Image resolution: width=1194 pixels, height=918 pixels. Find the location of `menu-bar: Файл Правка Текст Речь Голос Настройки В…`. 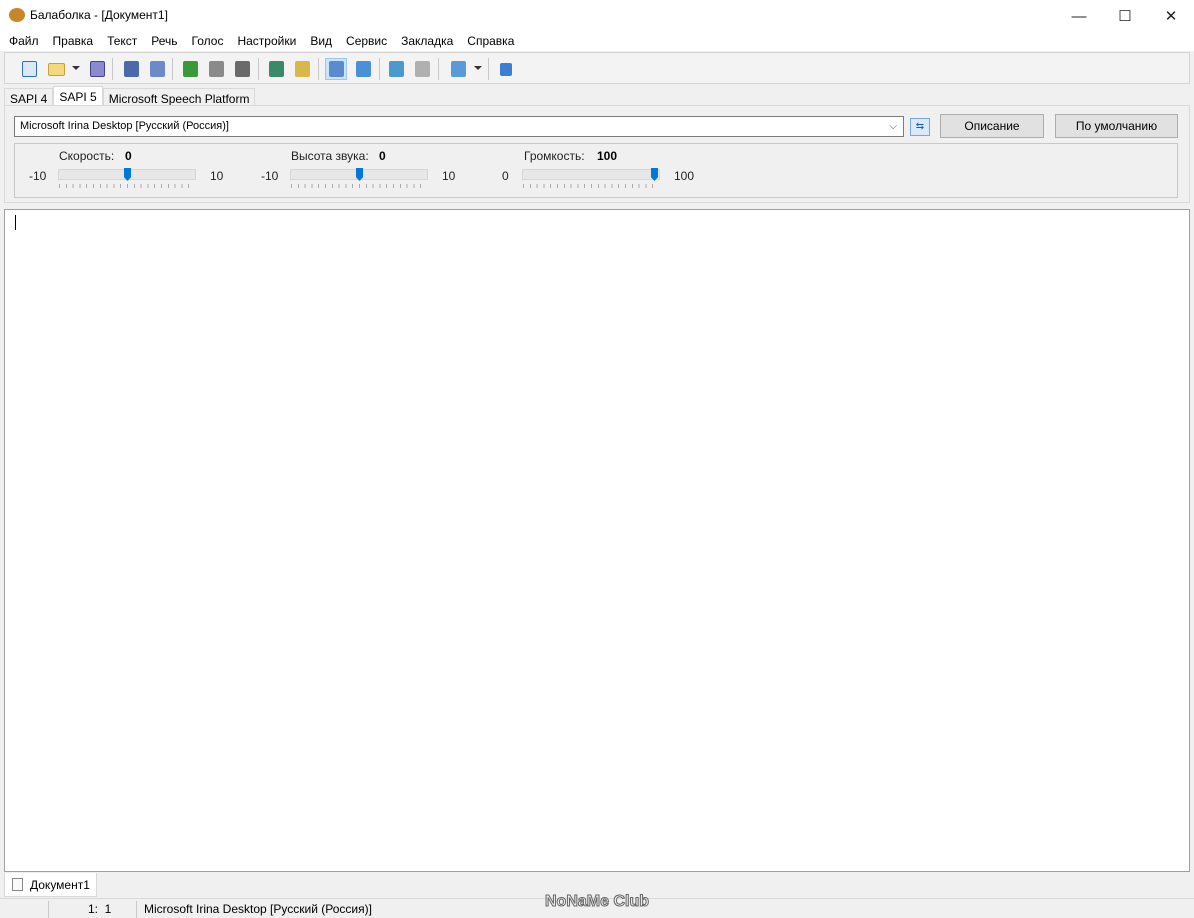

menu-bar: Файл Правка Текст Речь Голос Настройки В… is located at coordinates (597, 41).